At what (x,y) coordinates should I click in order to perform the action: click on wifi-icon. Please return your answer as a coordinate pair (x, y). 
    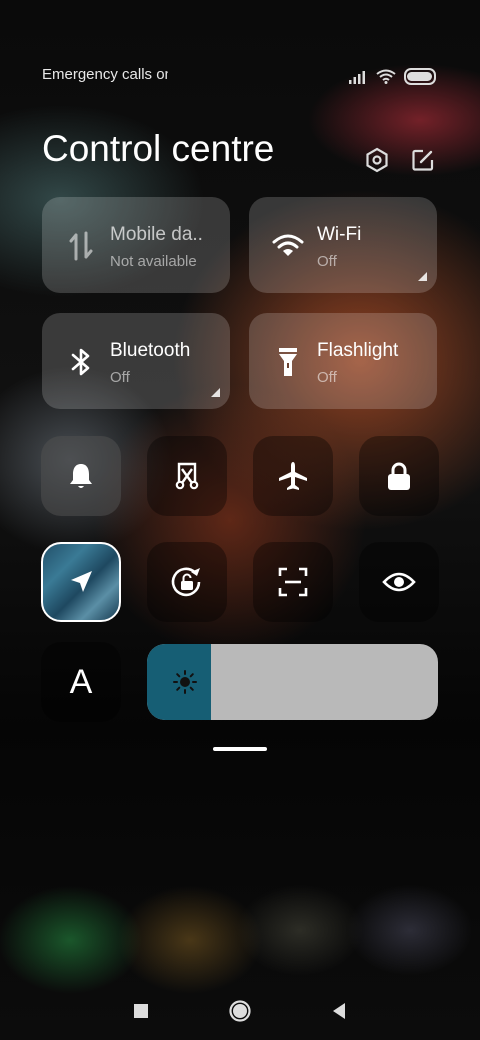
    Looking at the image, I should click on (288, 246).